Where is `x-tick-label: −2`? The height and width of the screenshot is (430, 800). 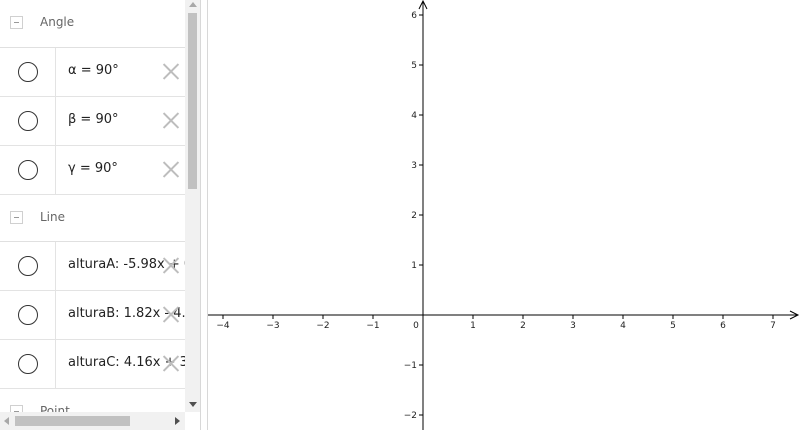
x-tick-label: −2 is located at coordinates (322, 326).